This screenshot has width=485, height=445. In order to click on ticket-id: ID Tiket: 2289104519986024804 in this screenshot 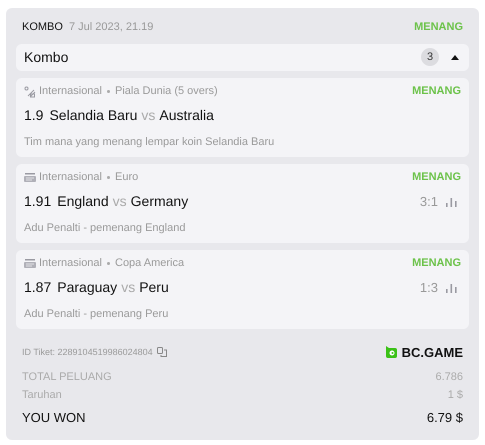, I will do `click(87, 352)`.